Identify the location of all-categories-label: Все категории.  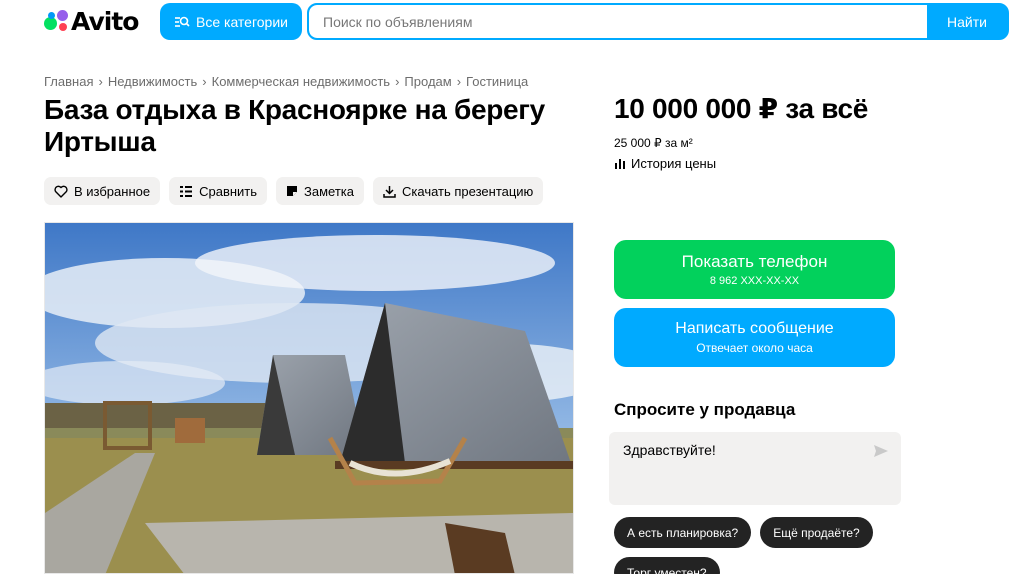
(242, 21).